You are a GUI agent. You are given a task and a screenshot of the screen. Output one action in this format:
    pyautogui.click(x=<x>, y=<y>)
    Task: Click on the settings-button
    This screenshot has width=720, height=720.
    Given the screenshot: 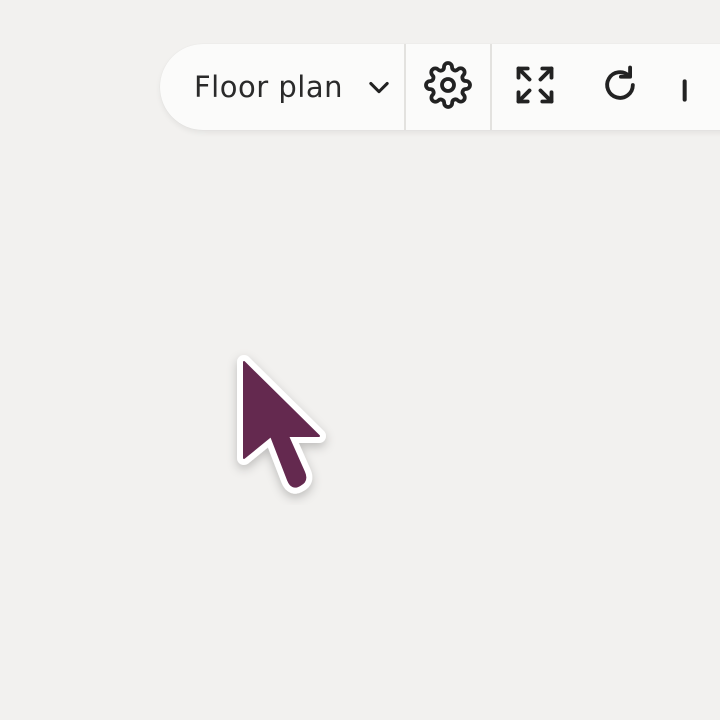 What is the action you would take?
    pyautogui.click(x=448, y=87)
    